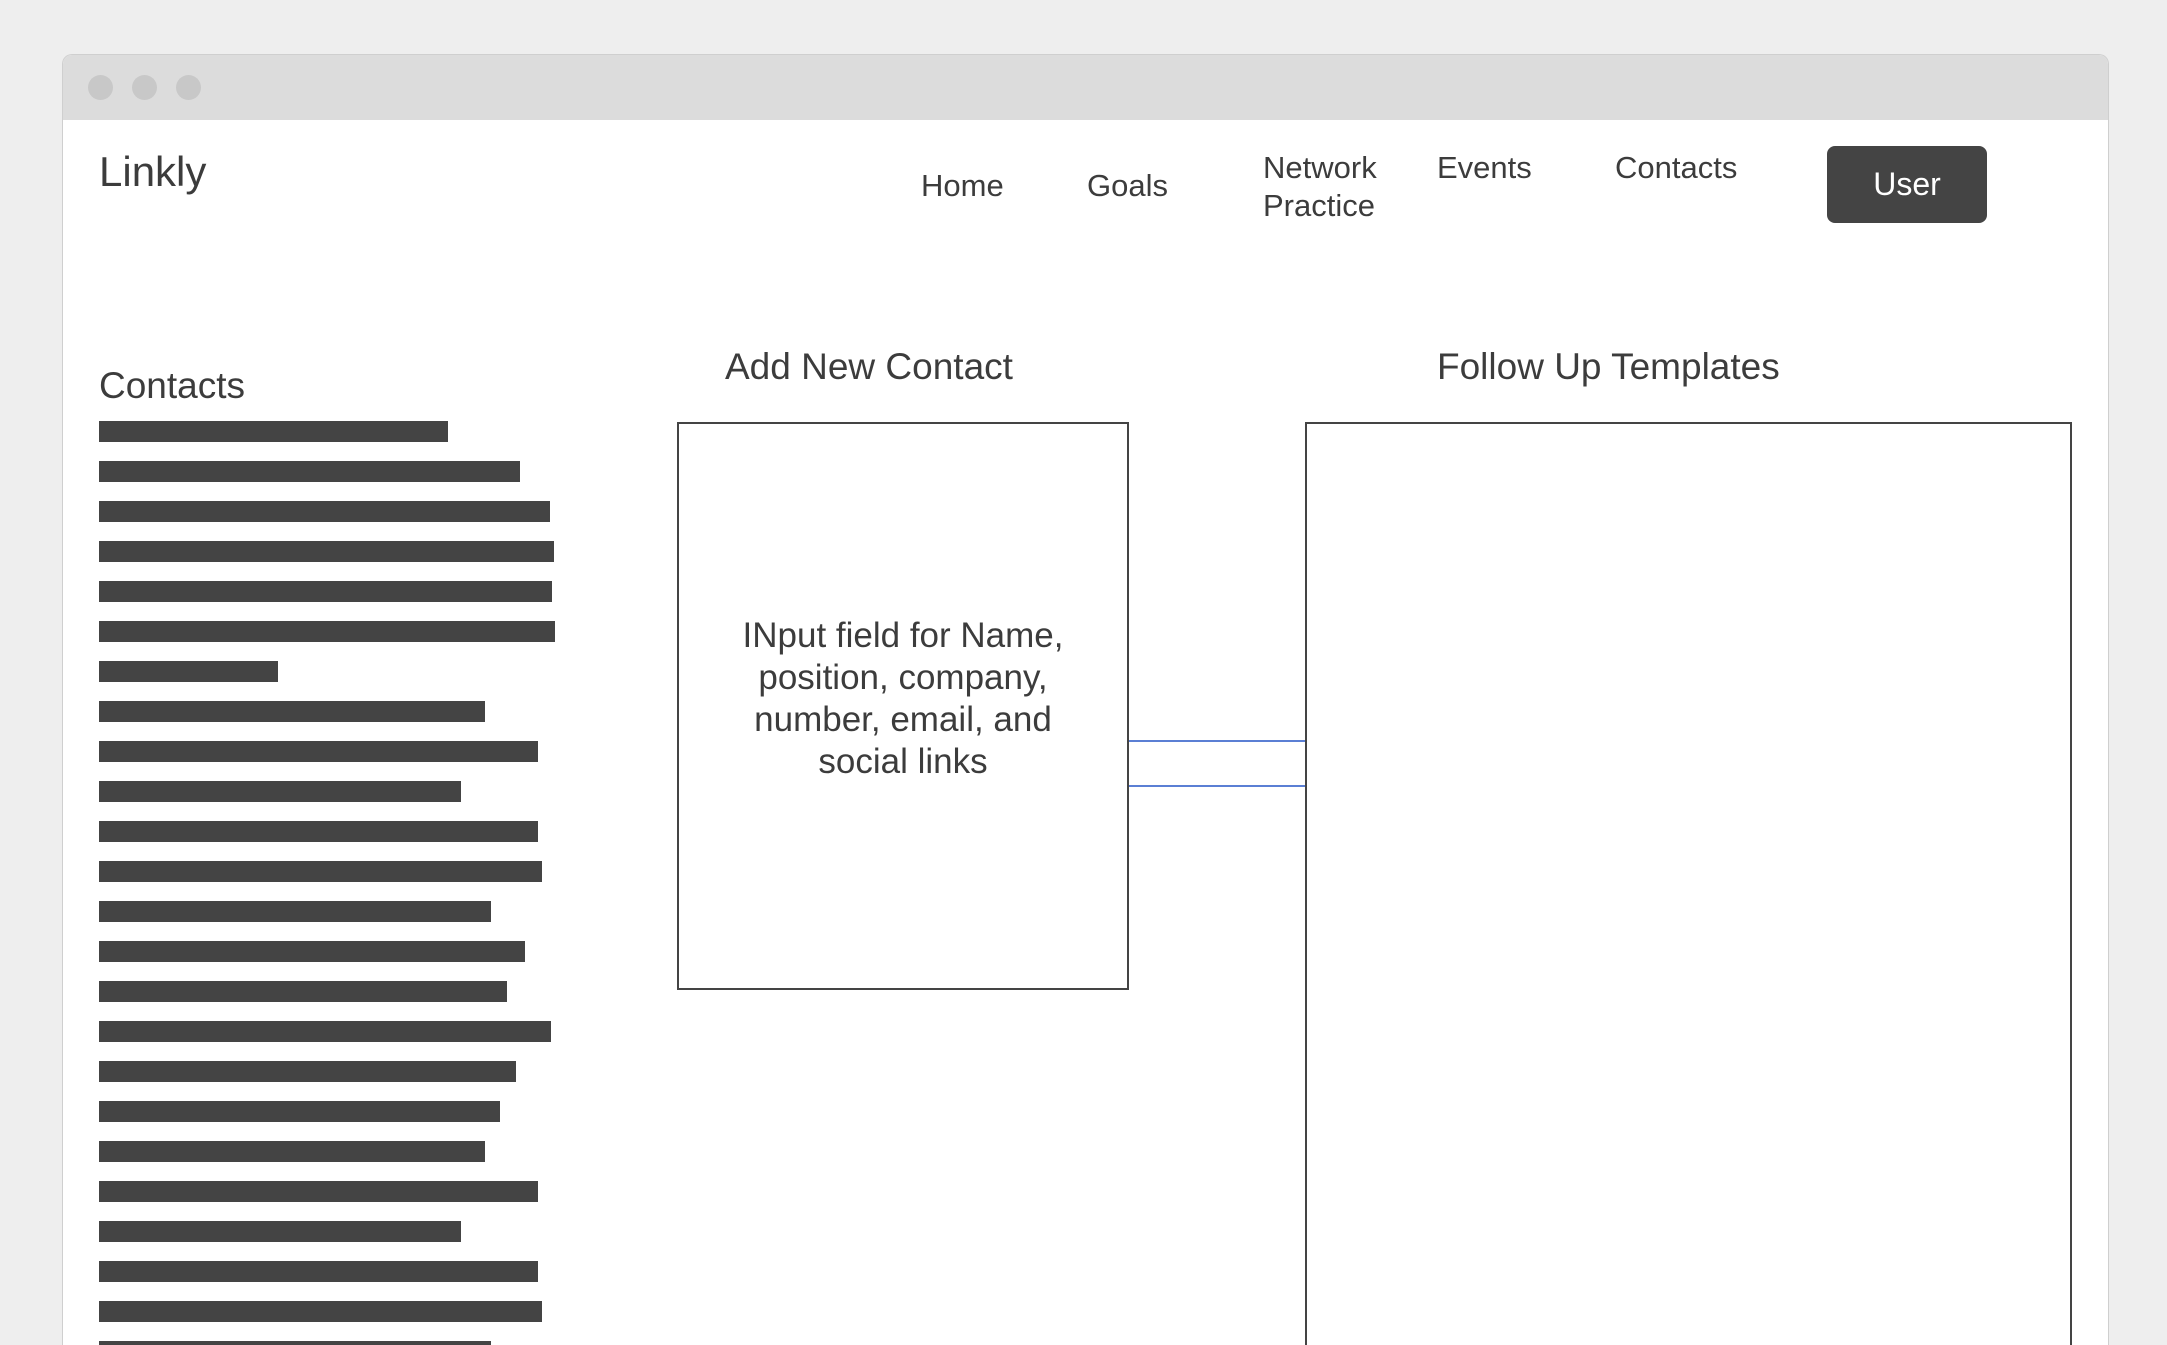 Image resolution: width=2167 pixels, height=1345 pixels. What do you see at coordinates (144, 87) in the screenshot?
I see `window-minimize-button` at bounding box center [144, 87].